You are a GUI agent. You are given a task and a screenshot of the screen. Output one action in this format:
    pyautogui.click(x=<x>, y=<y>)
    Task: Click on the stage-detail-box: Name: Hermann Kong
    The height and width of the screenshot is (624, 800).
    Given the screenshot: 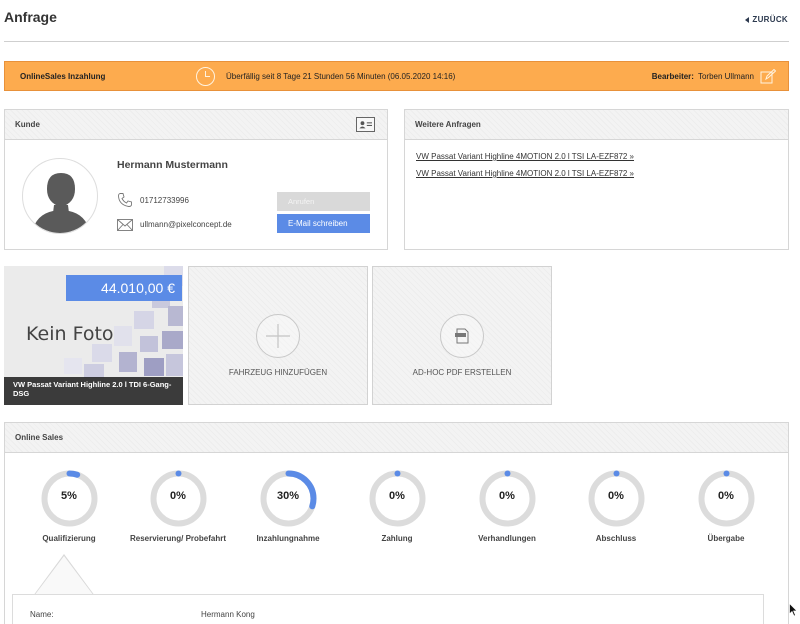 What is the action you would take?
    pyautogui.click(x=388, y=609)
    